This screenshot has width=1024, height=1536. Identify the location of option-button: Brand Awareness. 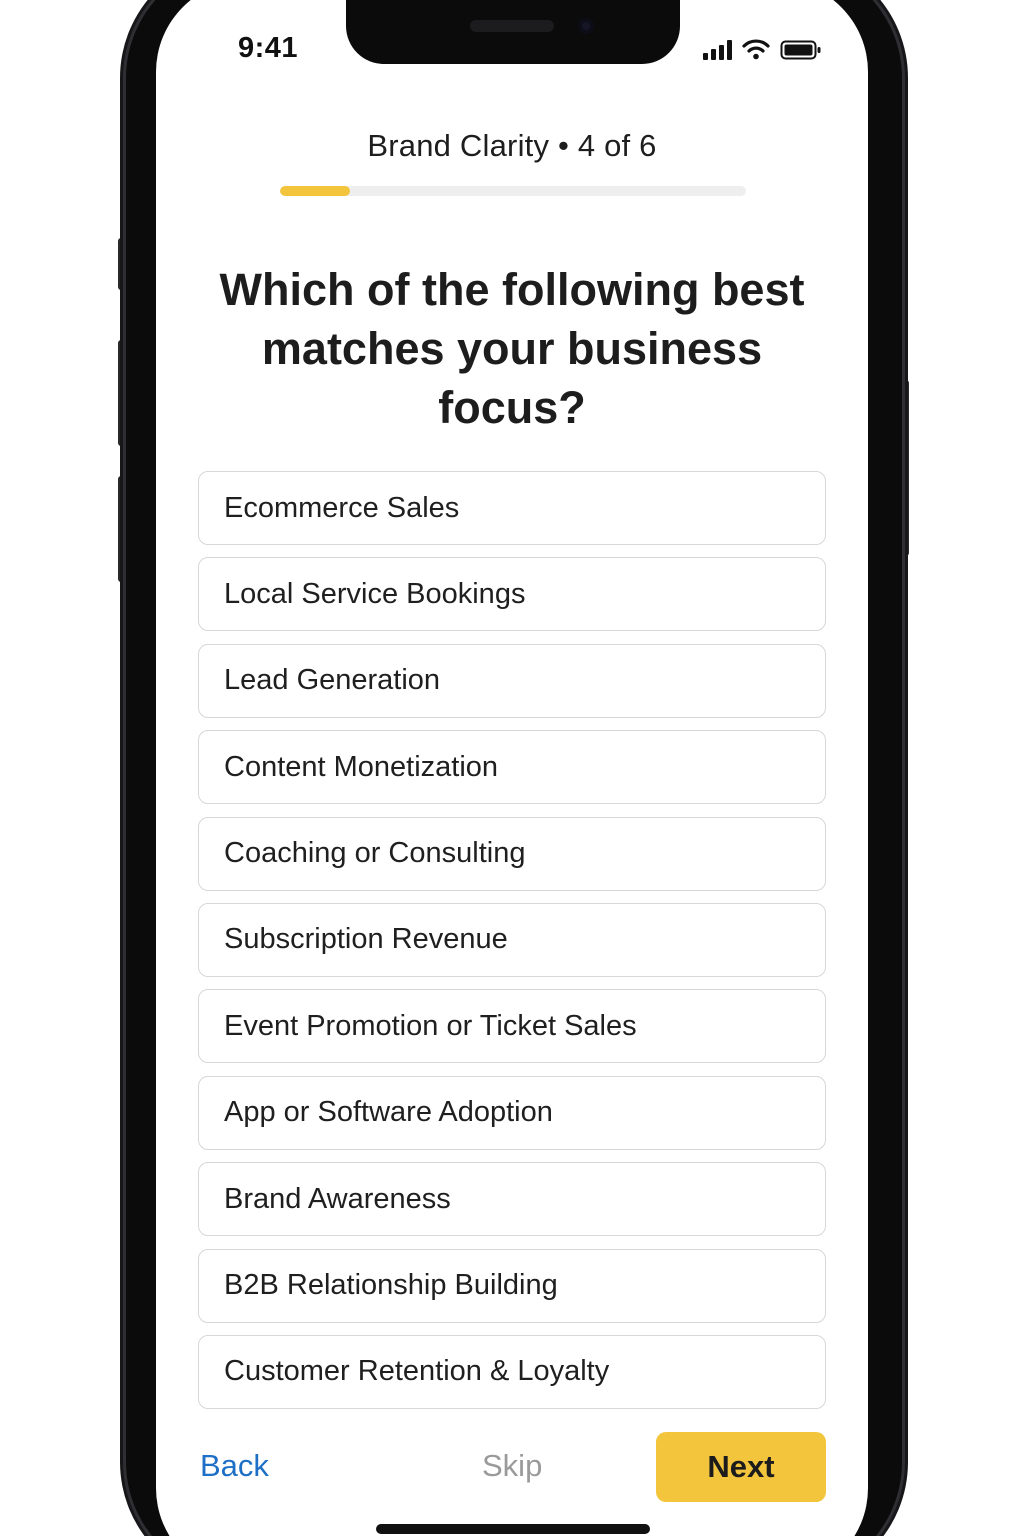
(512, 1199).